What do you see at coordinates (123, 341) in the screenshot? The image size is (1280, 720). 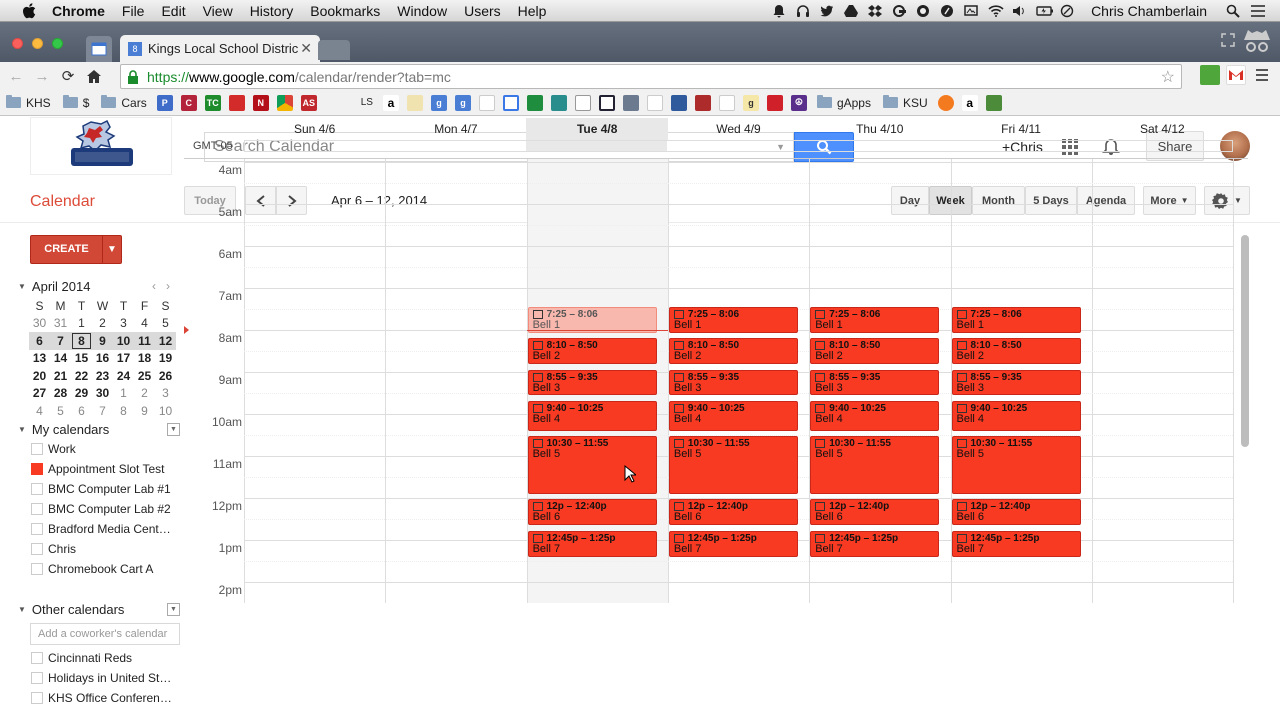 I see `mini-calendar-day: 10` at bounding box center [123, 341].